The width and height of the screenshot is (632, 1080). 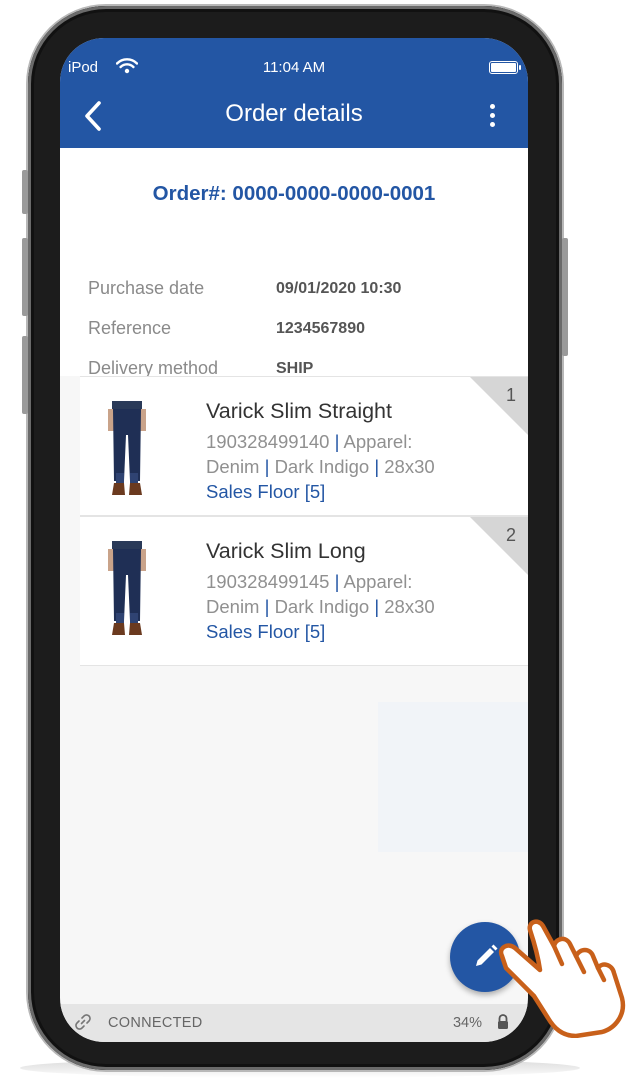 I want to click on reference-value: 1234567890, so click(x=320, y=328).